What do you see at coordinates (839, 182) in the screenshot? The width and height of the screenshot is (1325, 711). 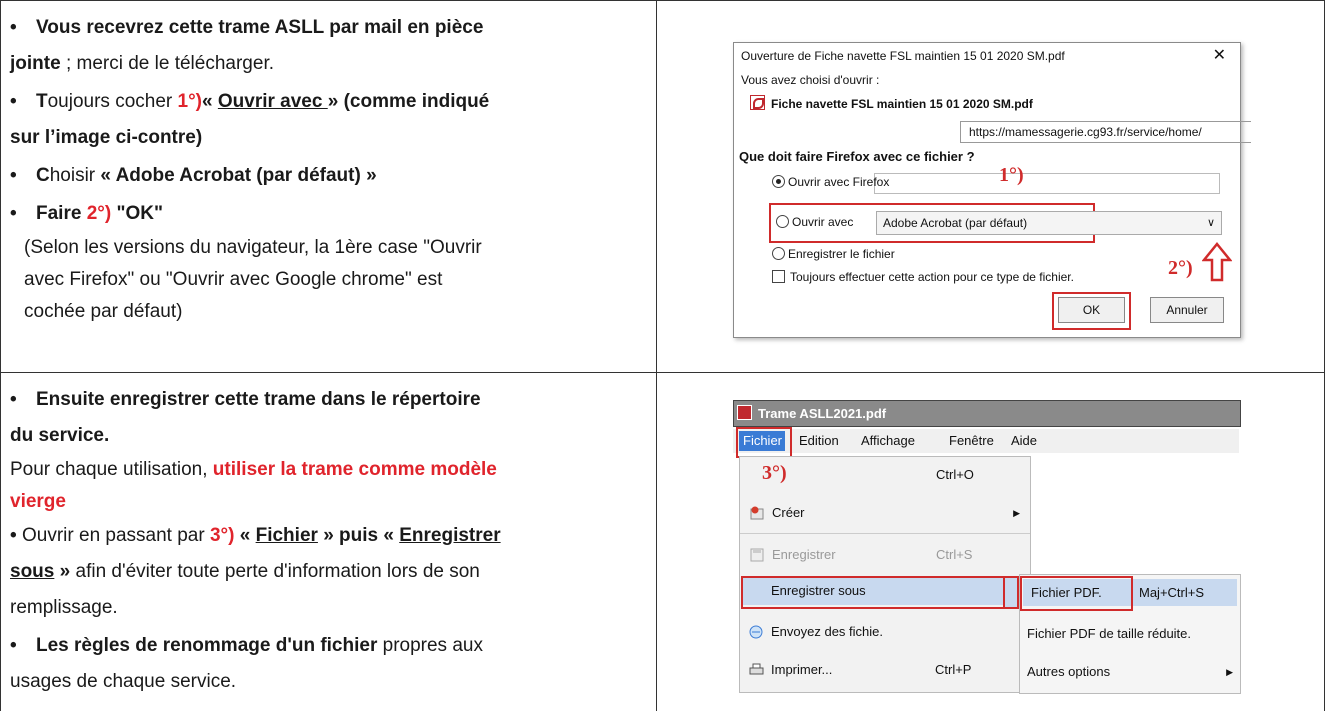 I see `radio-open-firefox-label: Ouvrir avec Firefox` at bounding box center [839, 182].